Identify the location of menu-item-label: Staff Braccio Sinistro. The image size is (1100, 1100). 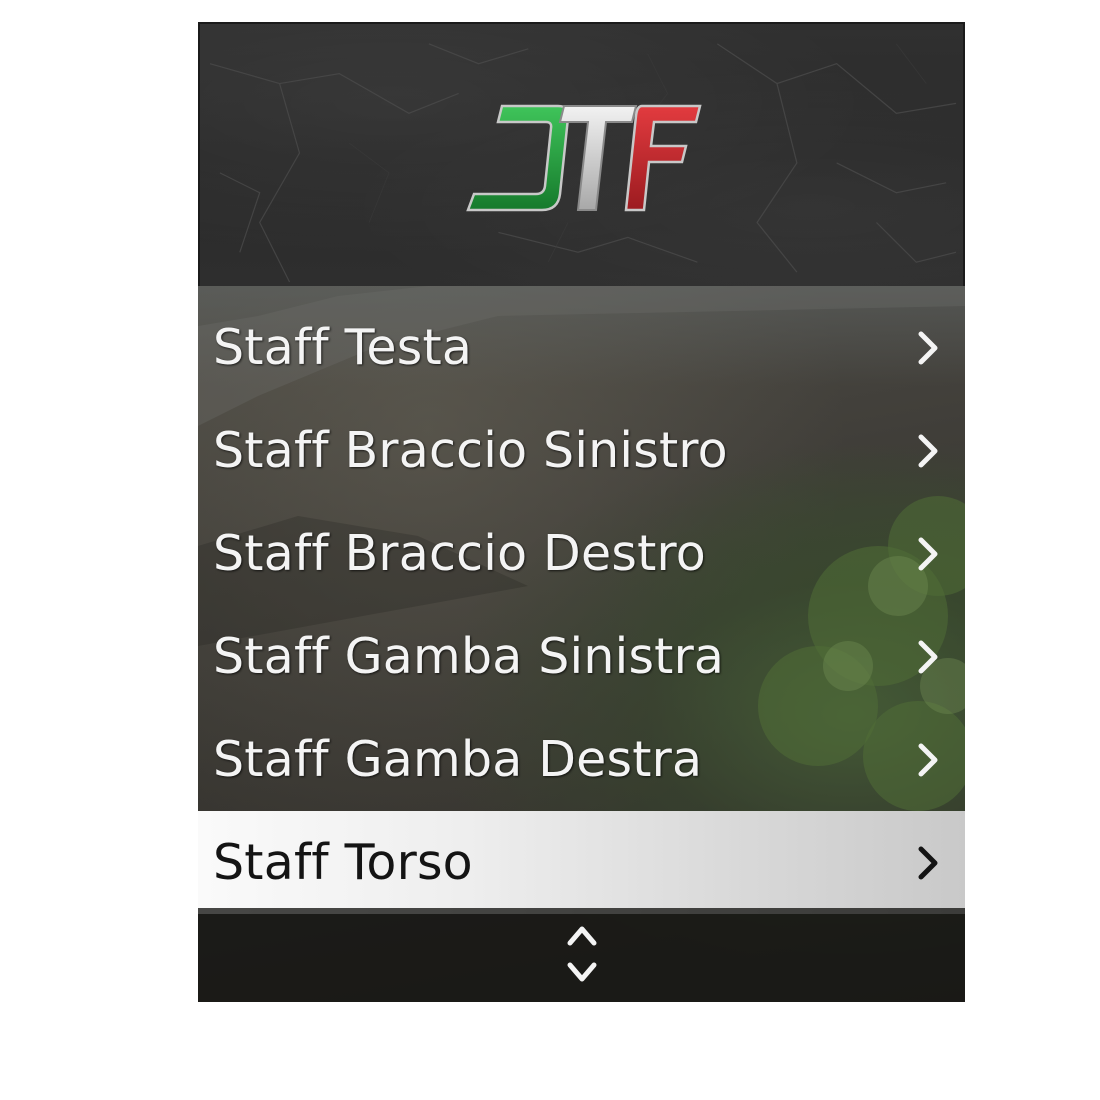
(470, 450).